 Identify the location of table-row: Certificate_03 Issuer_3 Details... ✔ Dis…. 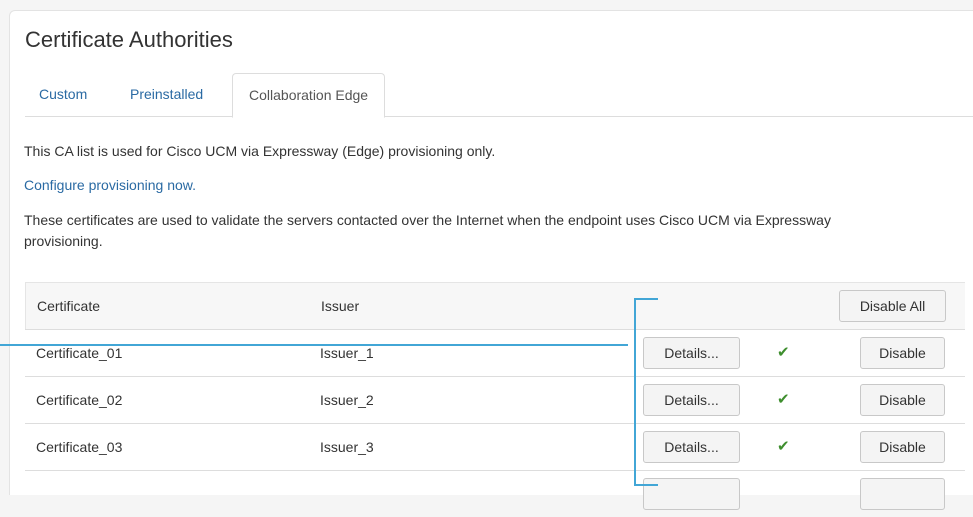
(495, 446).